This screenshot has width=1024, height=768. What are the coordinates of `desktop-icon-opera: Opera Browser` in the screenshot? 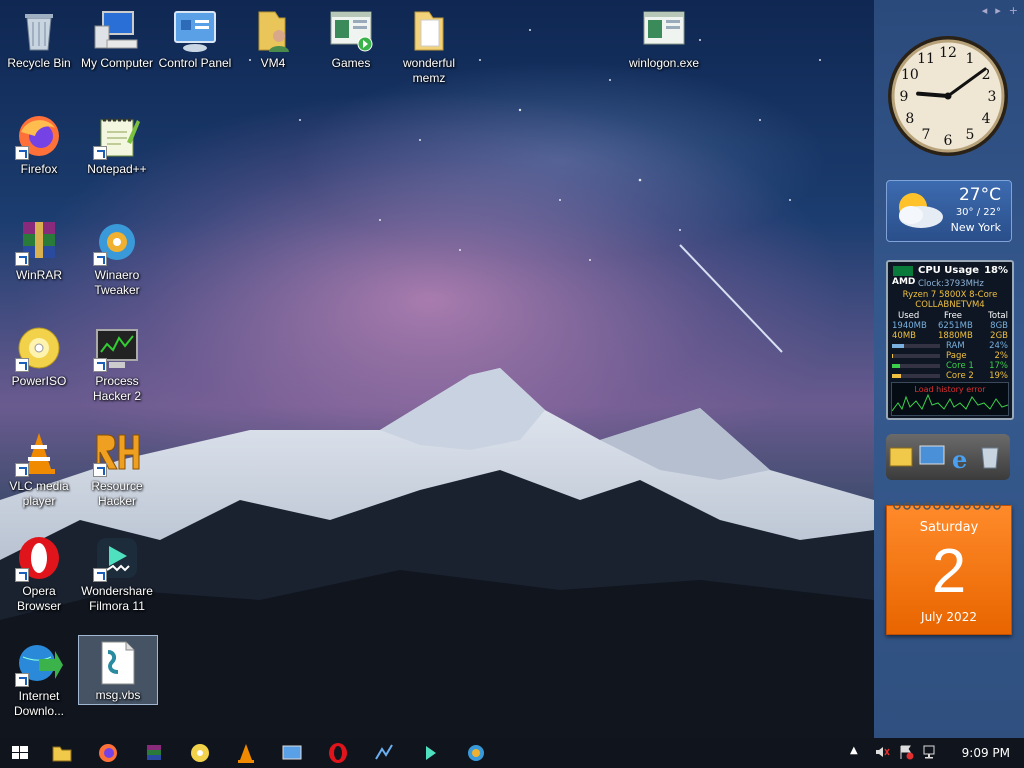 It's located at (39, 571).